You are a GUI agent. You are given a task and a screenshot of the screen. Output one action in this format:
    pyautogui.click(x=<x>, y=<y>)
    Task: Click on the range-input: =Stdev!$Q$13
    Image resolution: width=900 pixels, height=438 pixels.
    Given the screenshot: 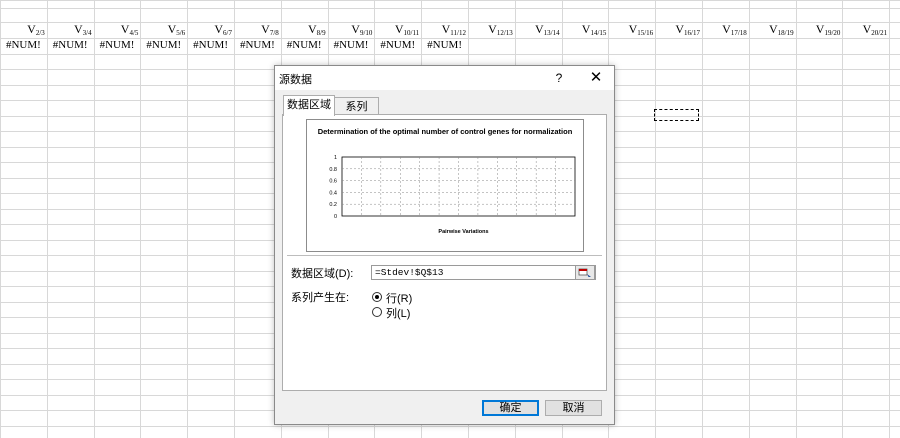 What is the action you would take?
    pyautogui.click(x=483, y=272)
    